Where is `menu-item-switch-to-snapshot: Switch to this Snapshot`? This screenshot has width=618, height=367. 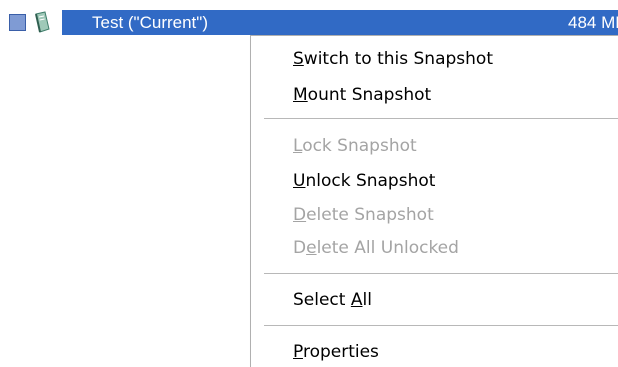
menu-item-switch-to-snapshot: Switch to this Snapshot is located at coordinates (434, 59).